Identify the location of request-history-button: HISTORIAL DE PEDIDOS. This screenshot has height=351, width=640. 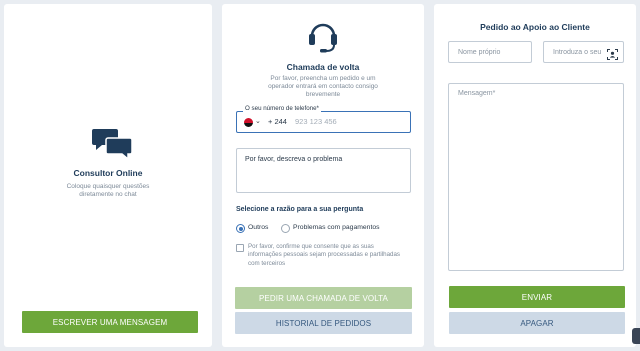
(323, 323).